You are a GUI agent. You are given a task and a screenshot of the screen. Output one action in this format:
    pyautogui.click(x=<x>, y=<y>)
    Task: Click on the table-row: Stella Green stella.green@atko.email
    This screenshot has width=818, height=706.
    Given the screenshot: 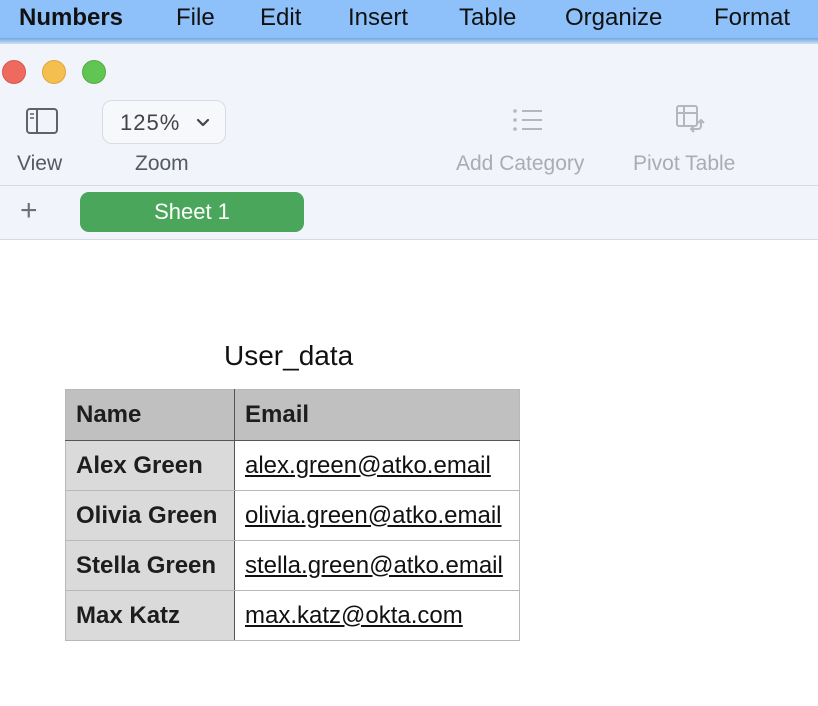 What is the action you would take?
    pyautogui.click(x=292, y=565)
    